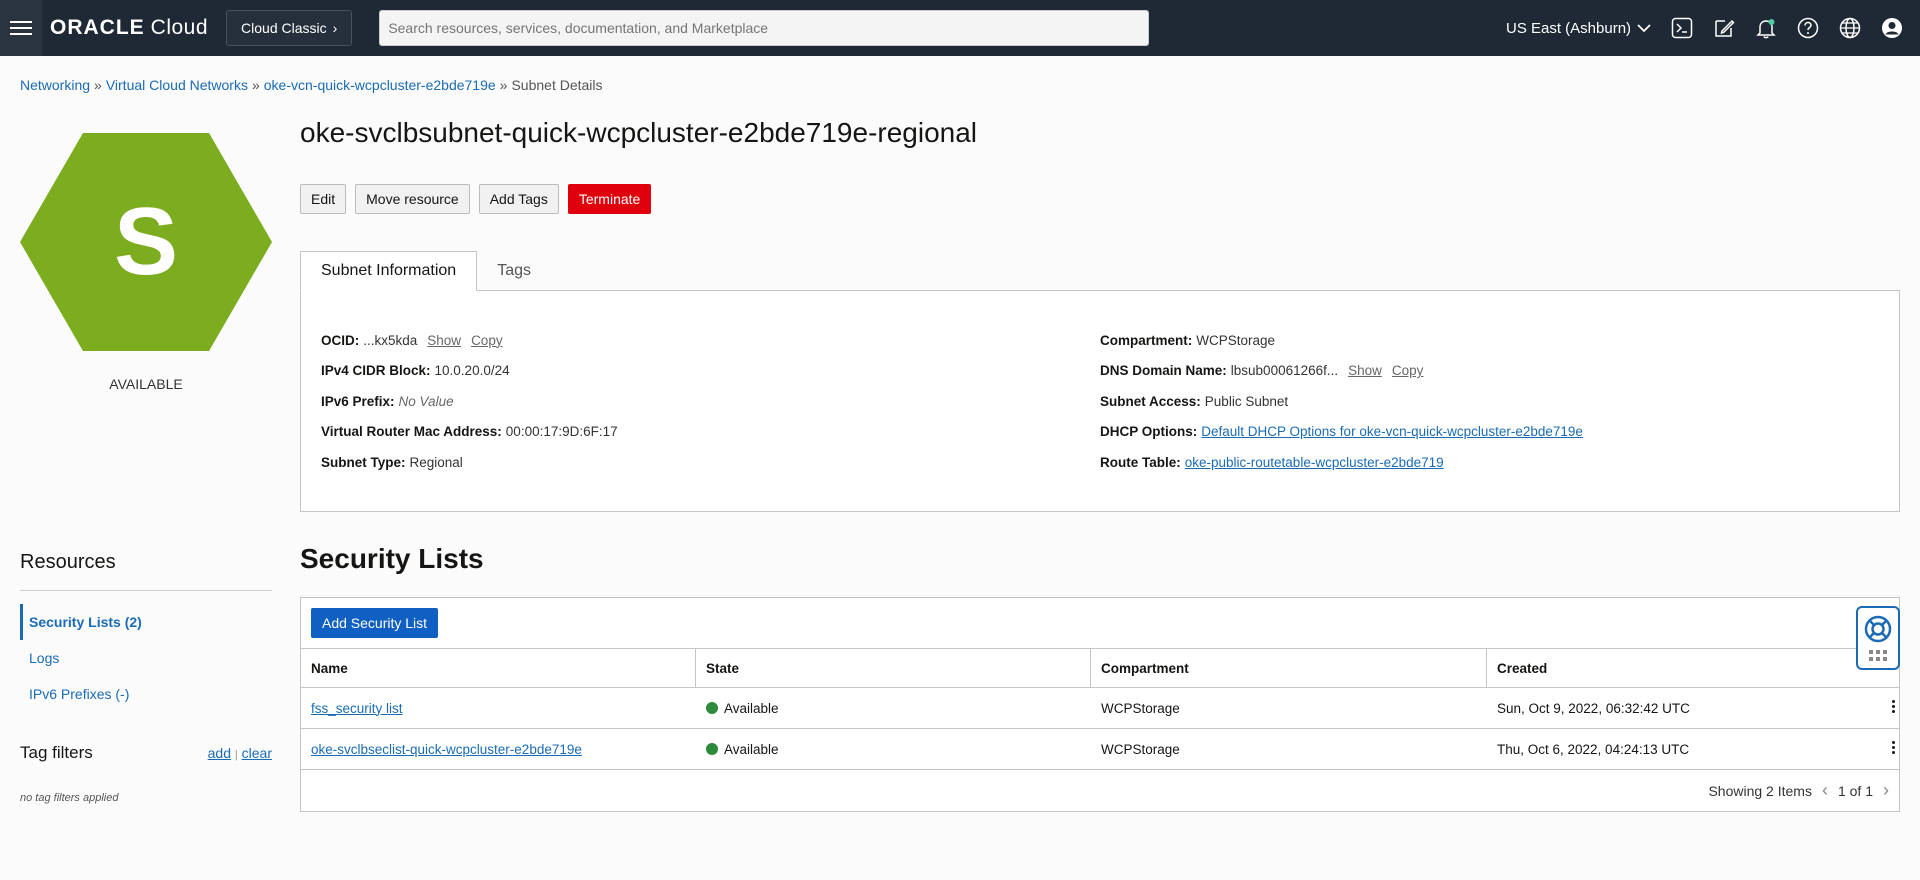  I want to click on show-ocid-link: Show, so click(444, 340).